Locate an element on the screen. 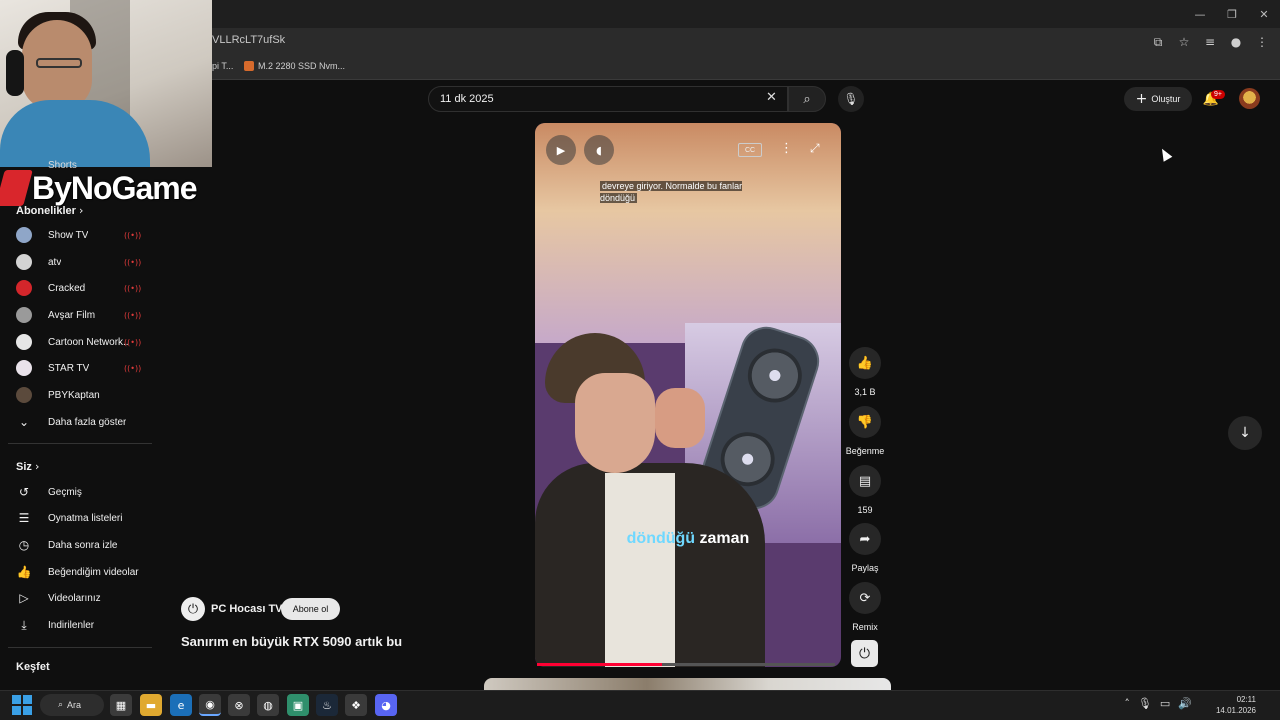 Image resolution: width=1280 pixels, height=720 pixels. video-title: Sanırım en büyük RTX 5090 artık bu is located at coordinates (291, 641).